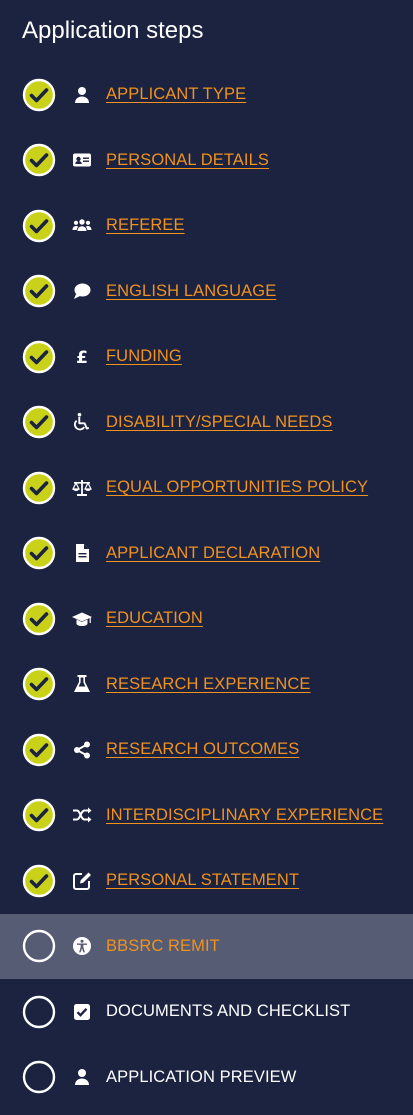  I want to click on step-item: RESEARCH EXPERIENCE, so click(206, 685).